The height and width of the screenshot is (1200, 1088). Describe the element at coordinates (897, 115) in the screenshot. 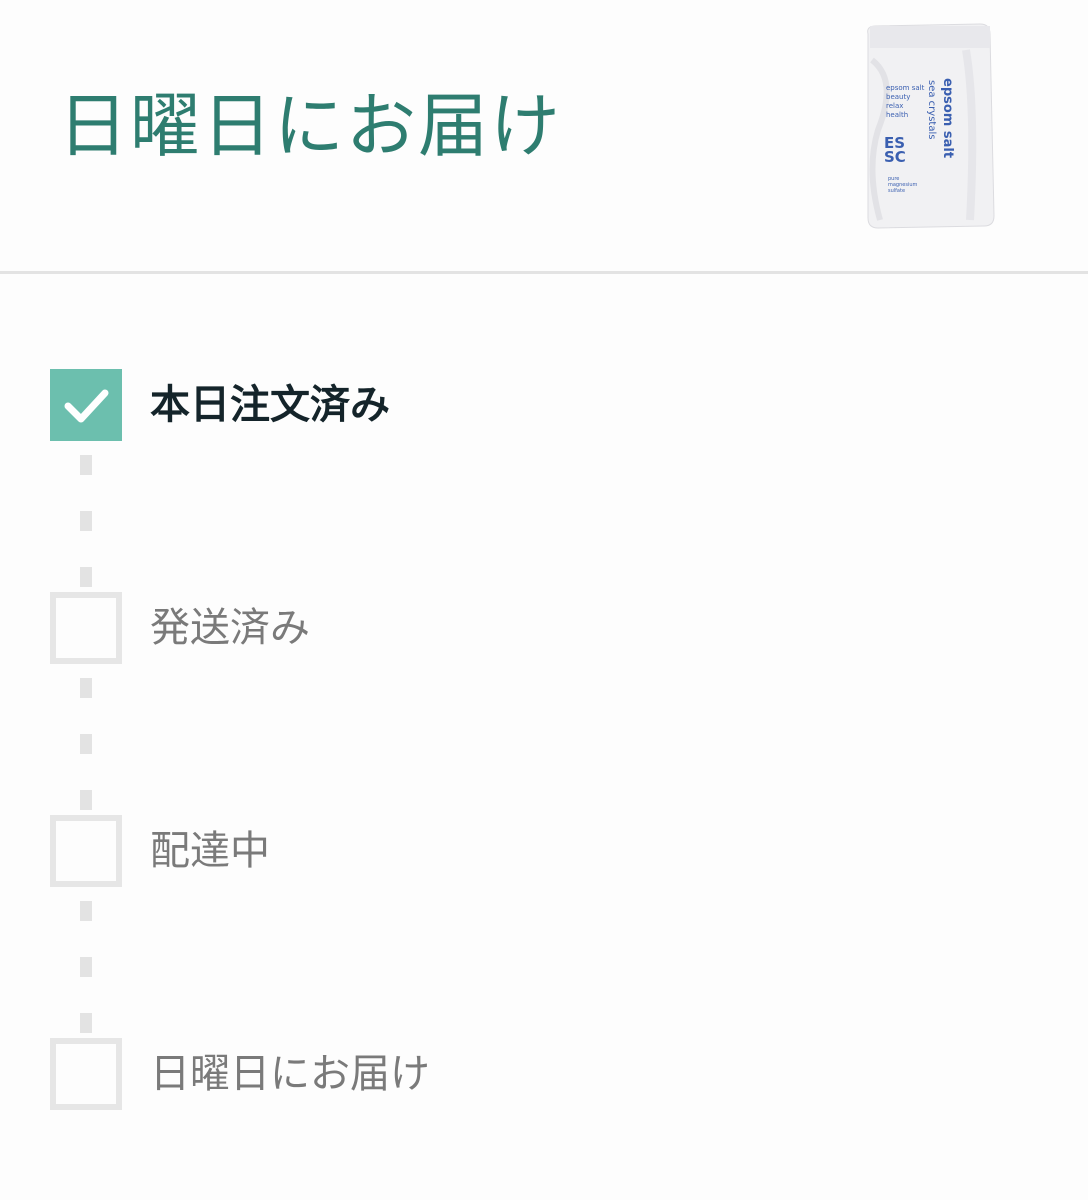

I see `svg-text: health` at that location.